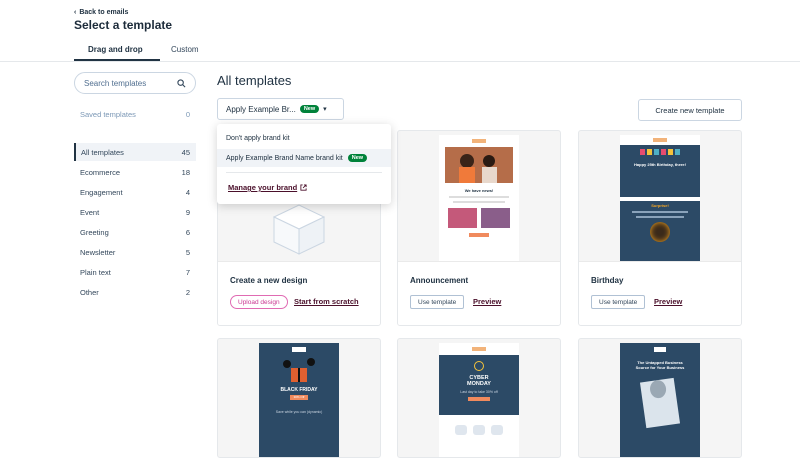 Image resolution: width=800 pixels, height=458 pixels. What do you see at coordinates (98, 252) in the screenshot?
I see `sidebar-item-label: Newsletter` at bounding box center [98, 252].